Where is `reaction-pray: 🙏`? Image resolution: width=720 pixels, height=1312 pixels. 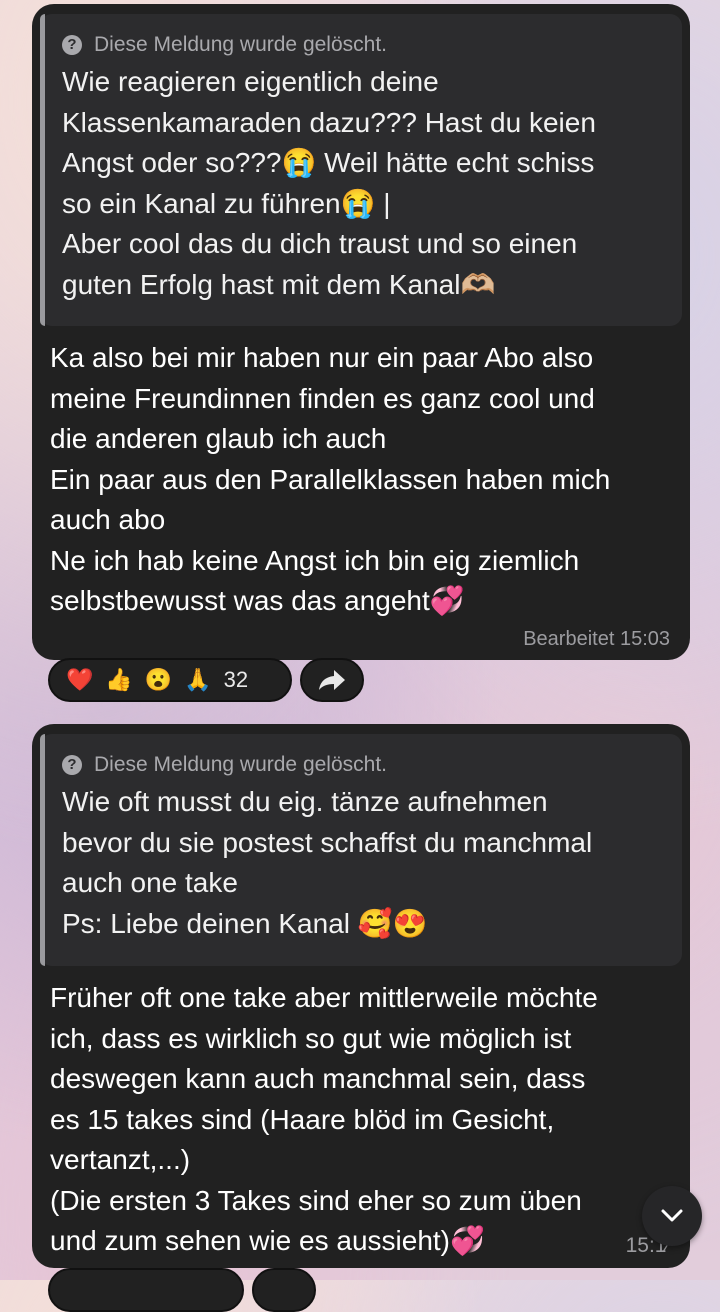
reaction-pray: 🙏 is located at coordinates (197, 680).